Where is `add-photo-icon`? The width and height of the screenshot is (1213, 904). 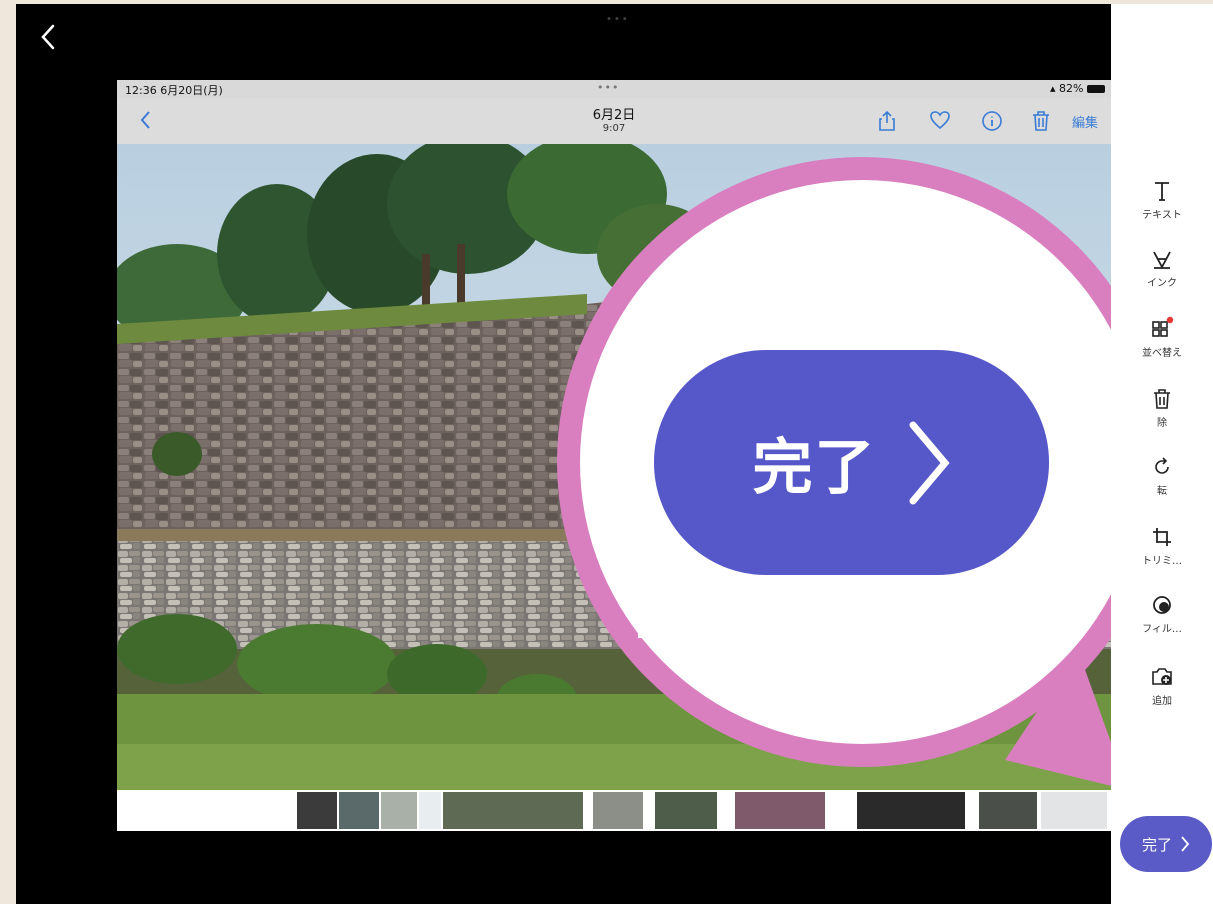 add-photo-icon is located at coordinates (1162, 676).